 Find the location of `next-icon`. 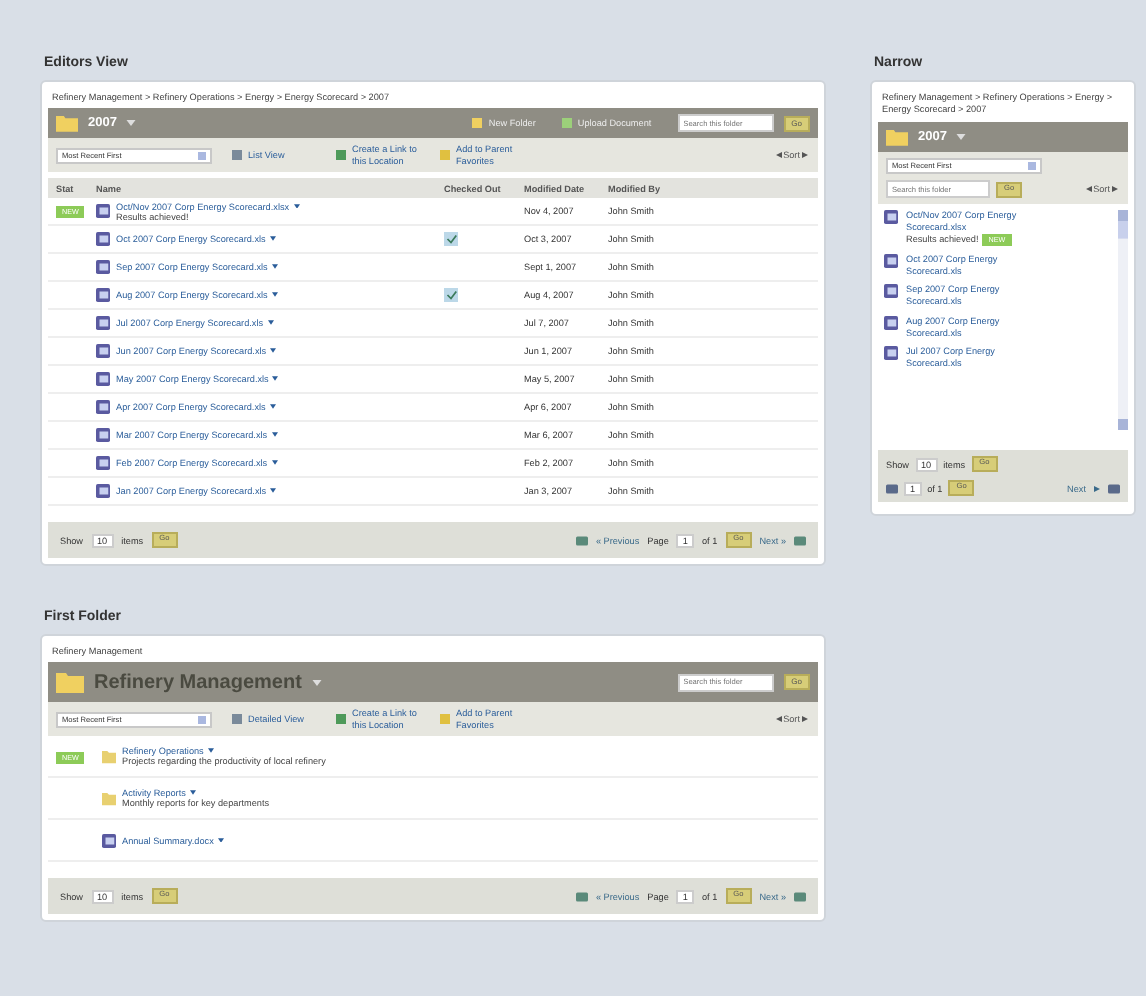

next-icon is located at coordinates (1097, 488).